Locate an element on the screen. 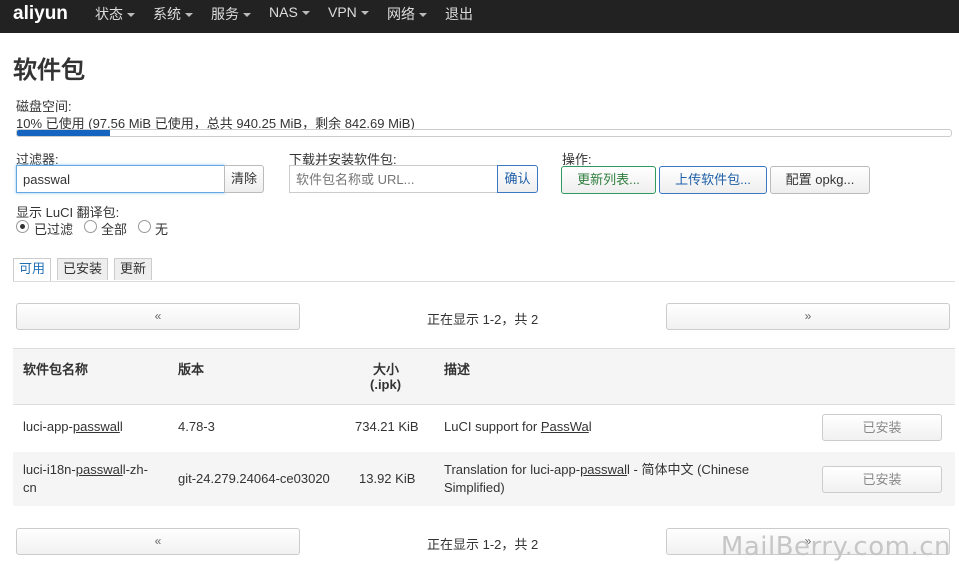 The image size is (959, 564). menu-status: 状态 is located at coordinates (115, 14).